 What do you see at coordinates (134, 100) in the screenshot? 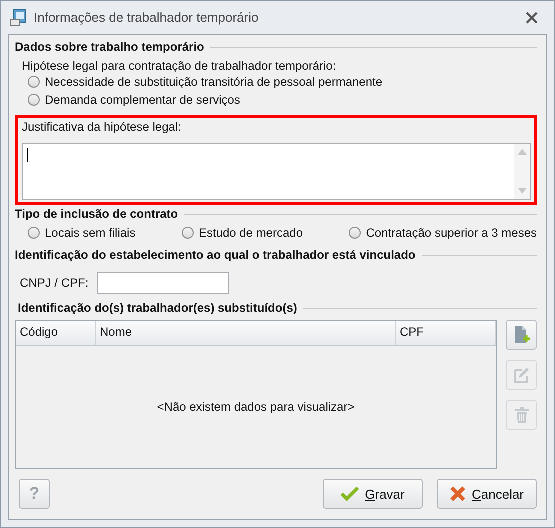
I see `radio-option: Demanda complementar de serviços` at bounding box center [134, 100].